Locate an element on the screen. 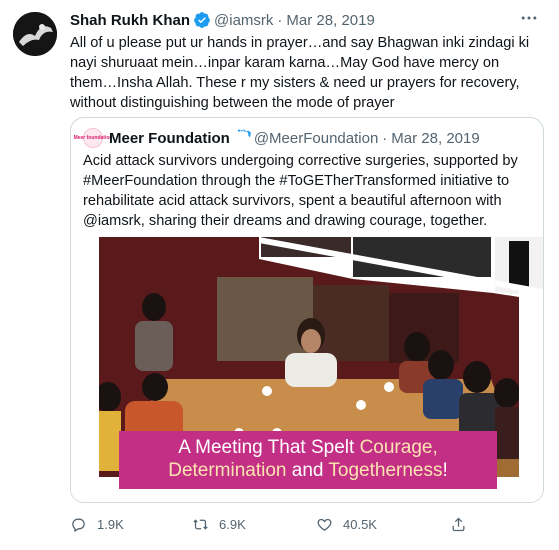 This screenshot has width=559, height=550. quoted-avatar: Meer foundation is located at coordinates (93, 138).